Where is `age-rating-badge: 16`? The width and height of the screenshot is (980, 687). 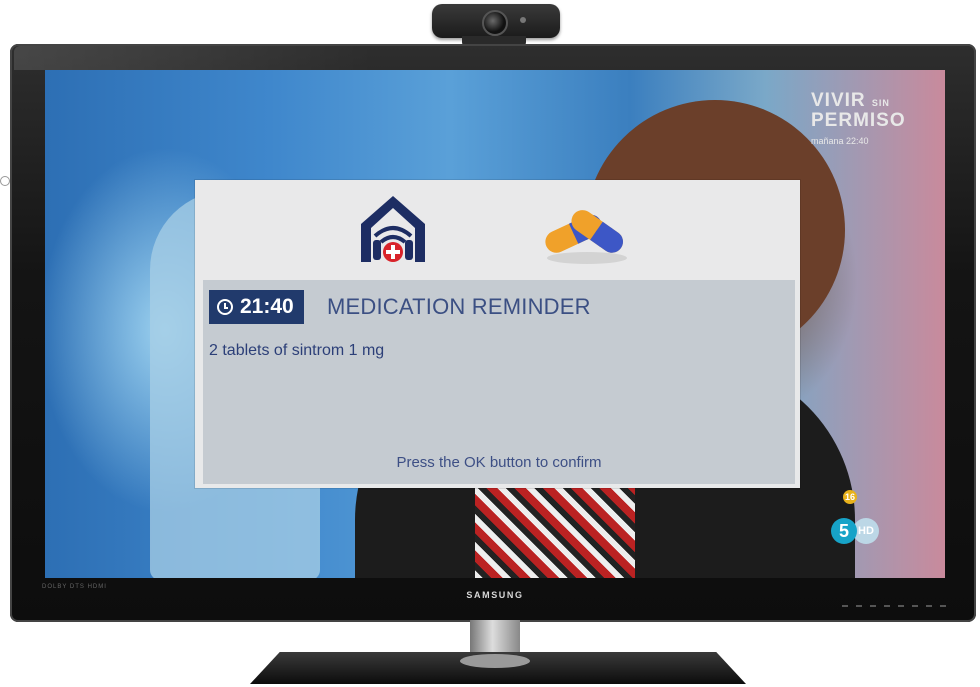
age-rating-badge: 16 is located at coordinates (850, 497).